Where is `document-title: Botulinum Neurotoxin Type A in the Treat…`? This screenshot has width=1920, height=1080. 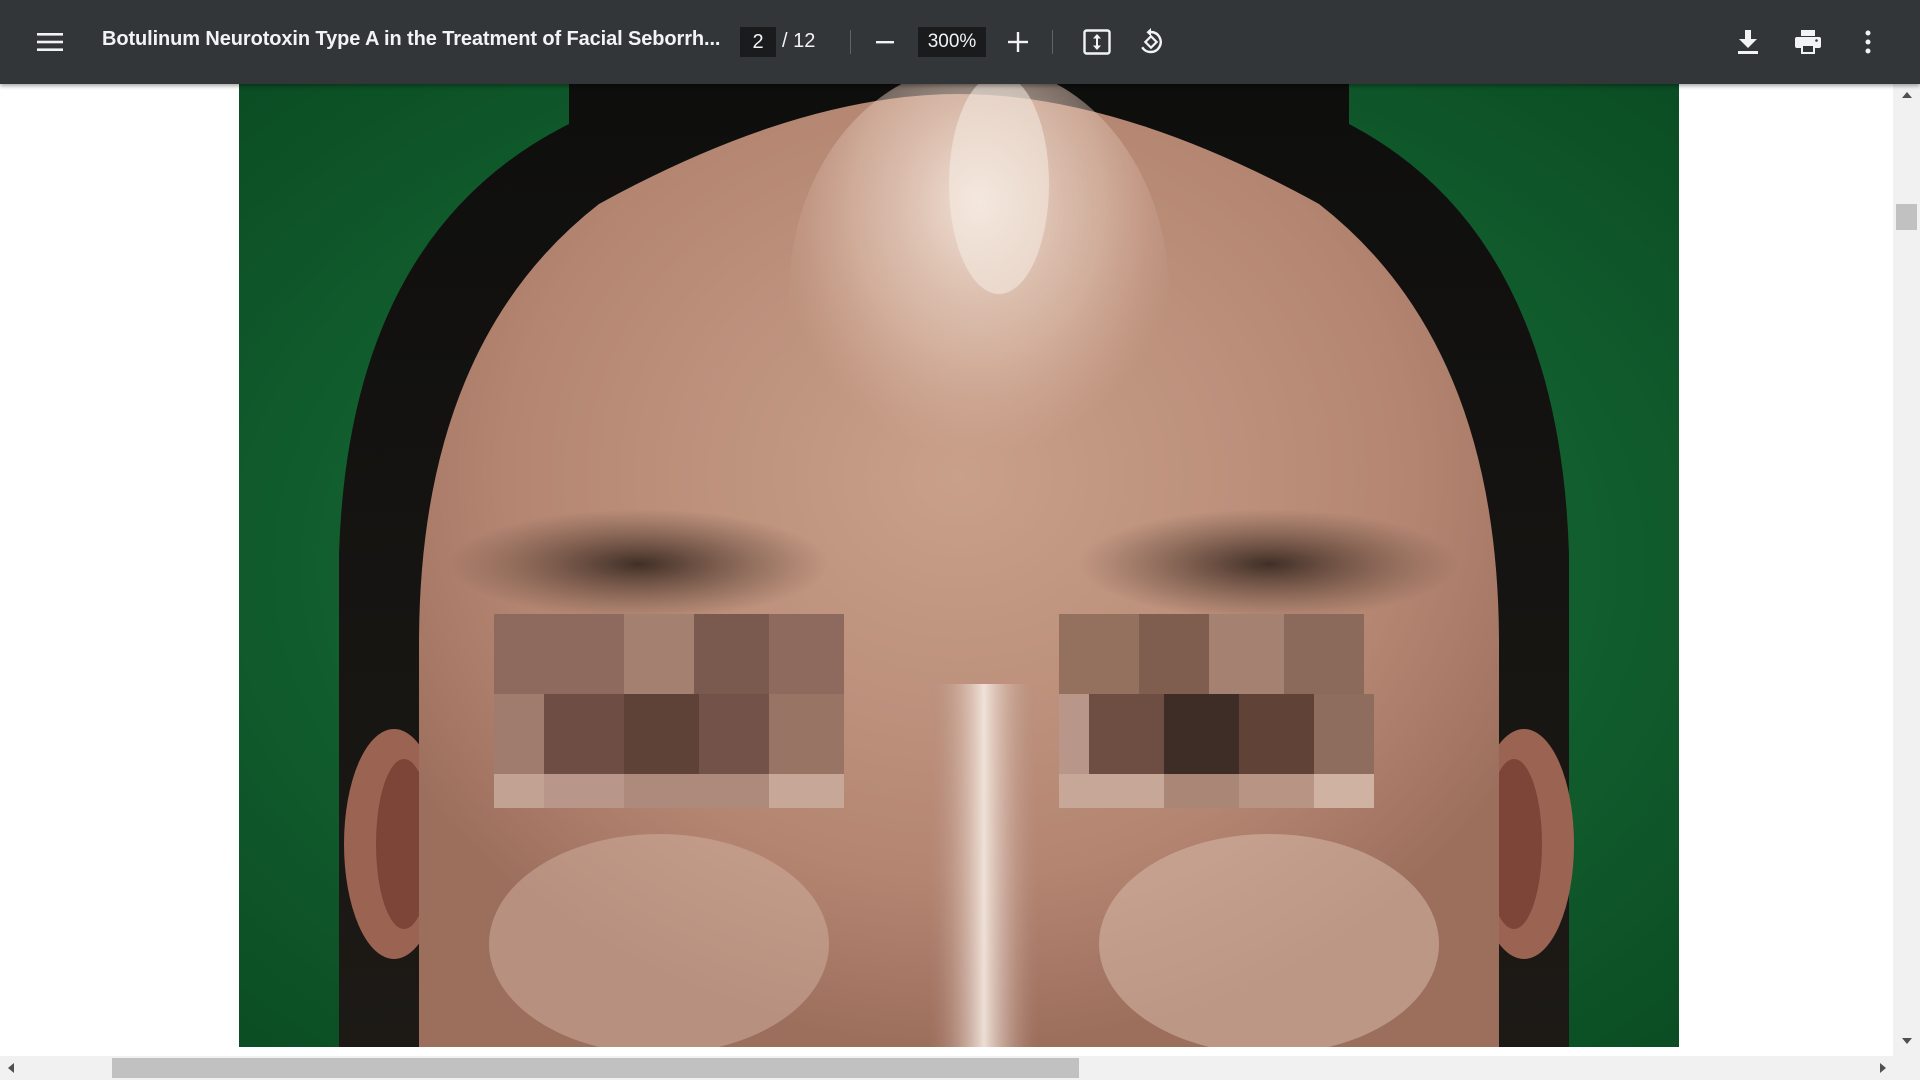 document-title: Botulinum Neurotoxin Type A in the Treat… is located at coordinates (411, 39).